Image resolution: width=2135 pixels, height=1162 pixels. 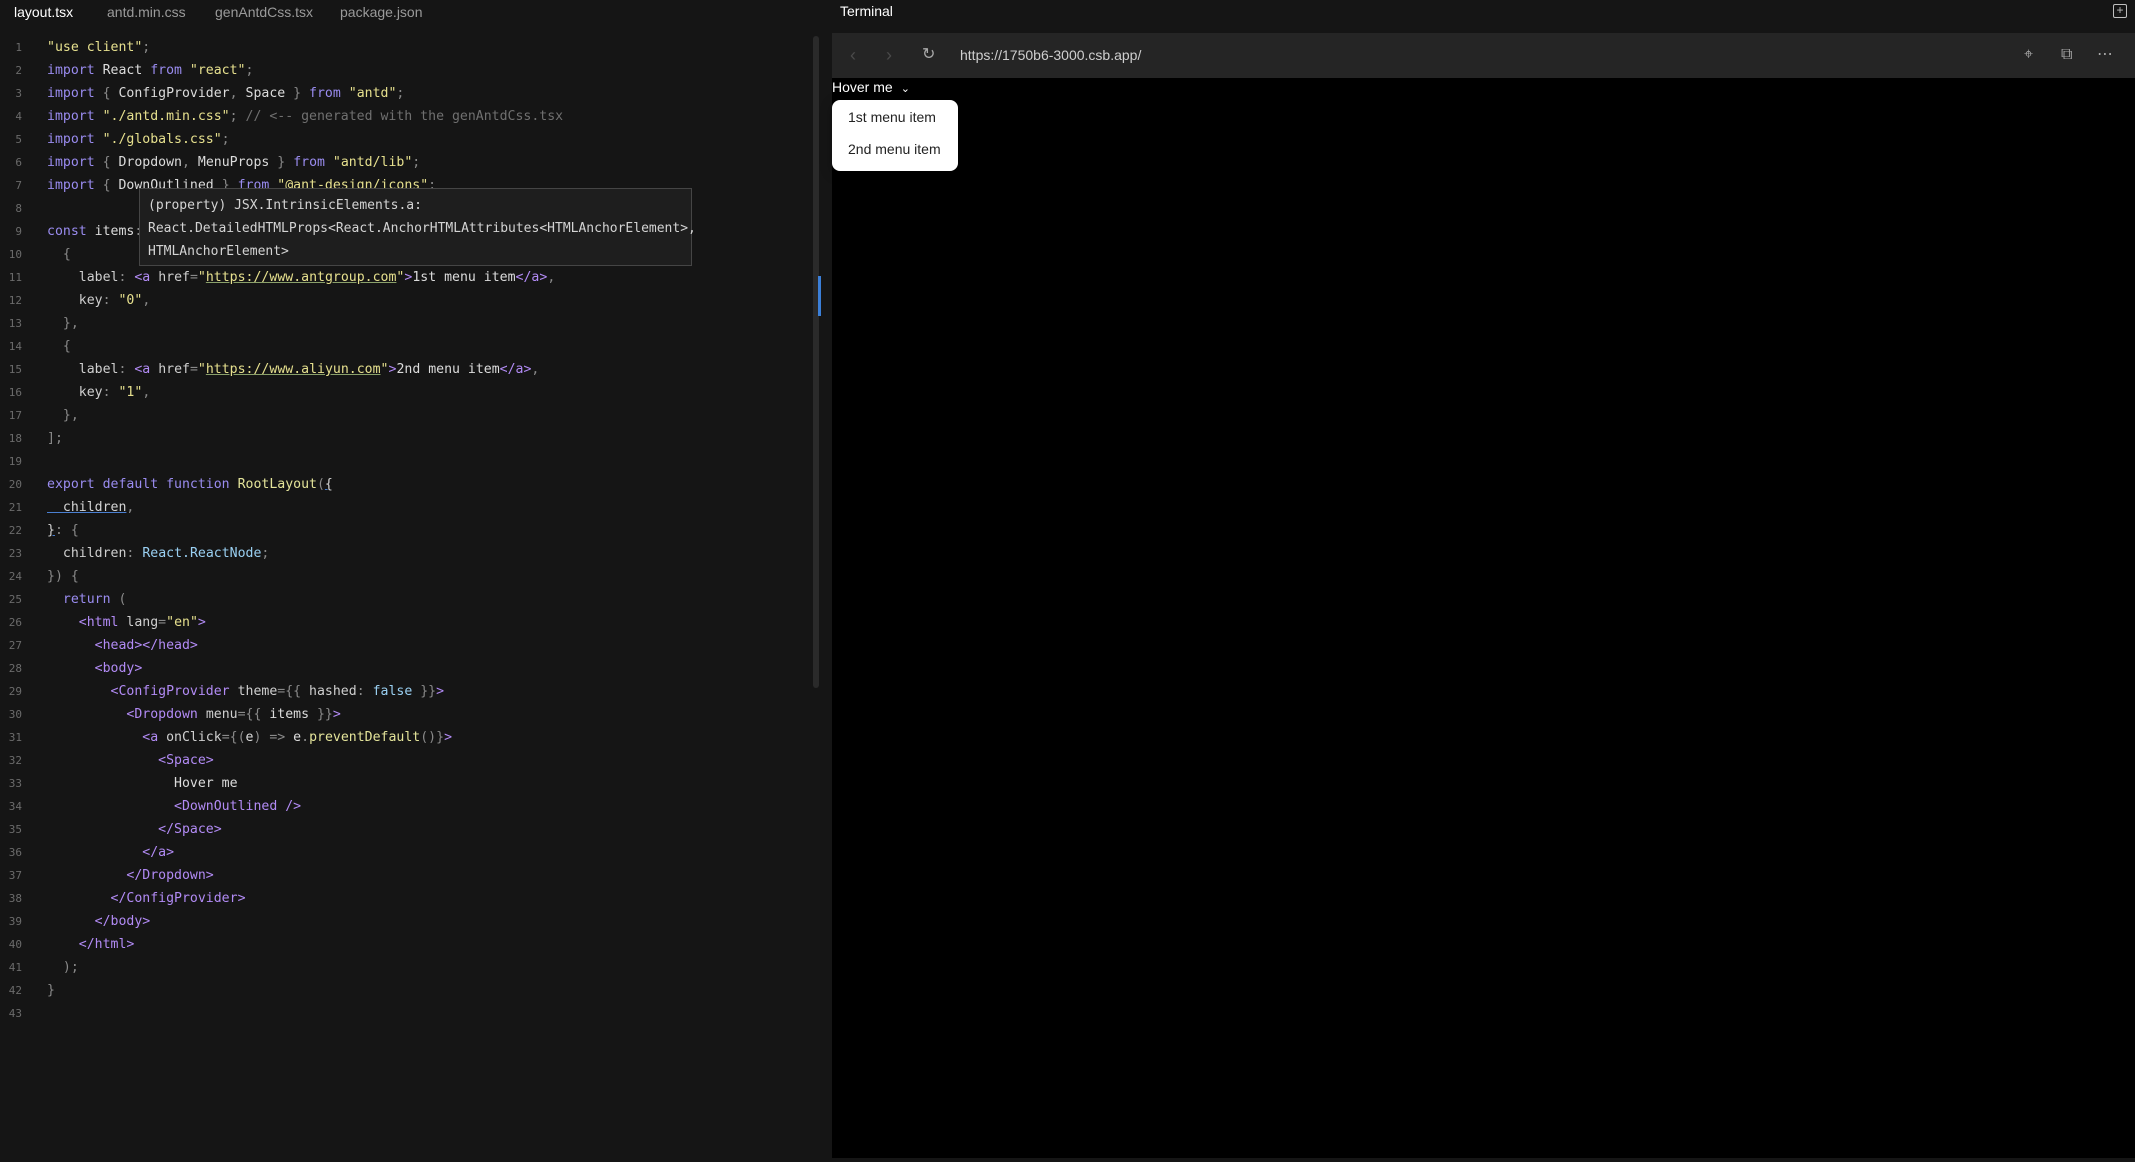 I want to click on line-number: 38, so click(x=15, y=898).